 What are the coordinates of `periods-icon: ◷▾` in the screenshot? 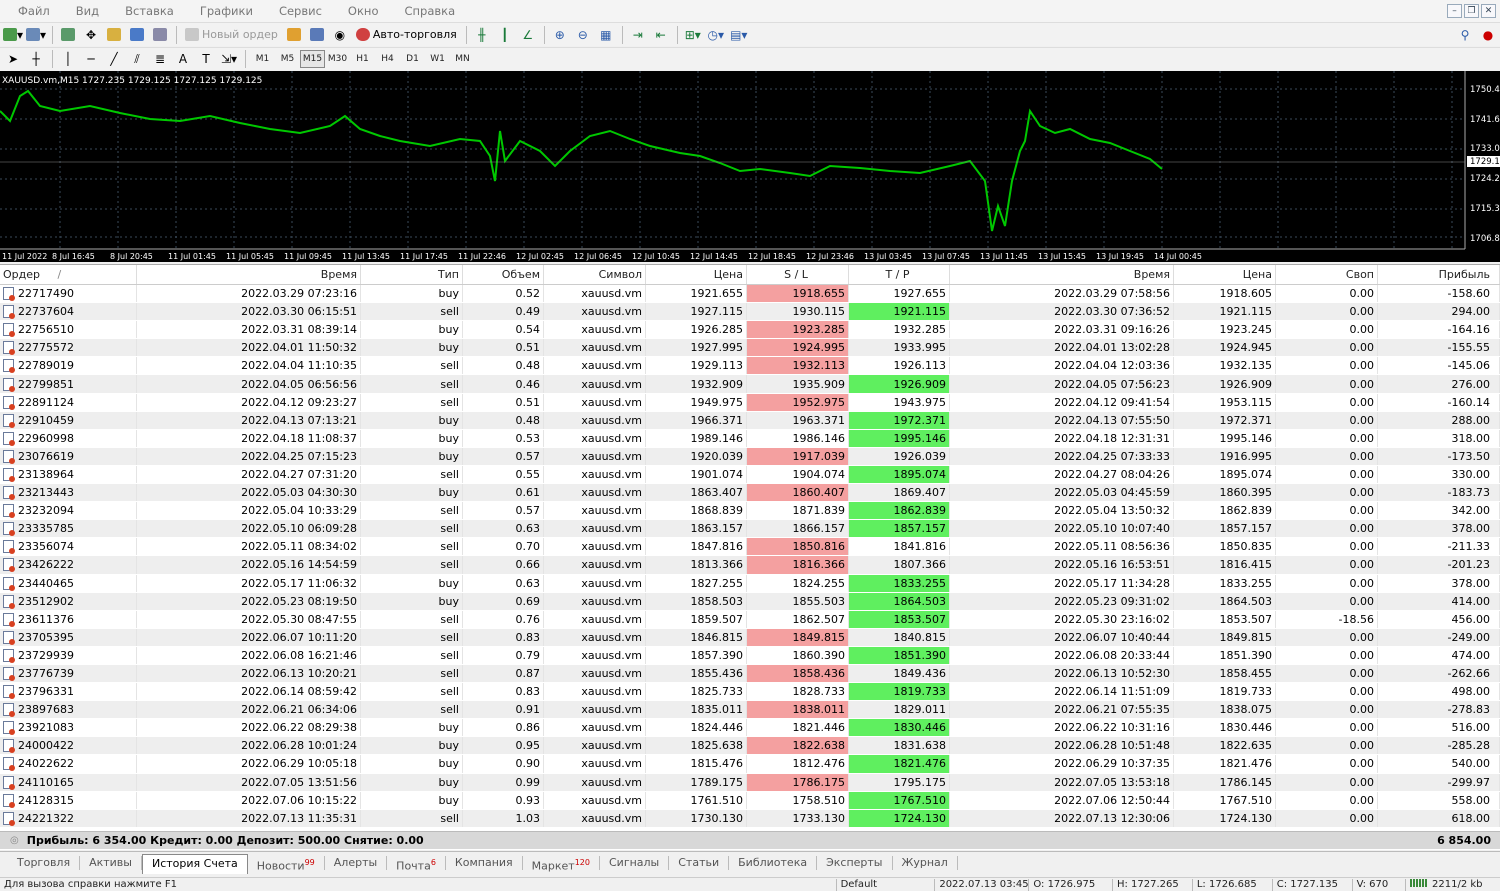 It's located at (716, 35).